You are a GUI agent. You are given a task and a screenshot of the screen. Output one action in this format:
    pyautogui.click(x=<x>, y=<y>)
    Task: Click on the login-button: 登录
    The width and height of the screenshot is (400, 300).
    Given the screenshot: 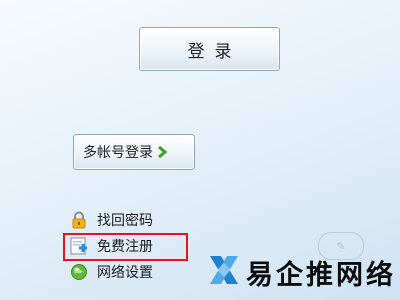 What is the action you would take?
    pyautogui.click(x=209, y=49)
    